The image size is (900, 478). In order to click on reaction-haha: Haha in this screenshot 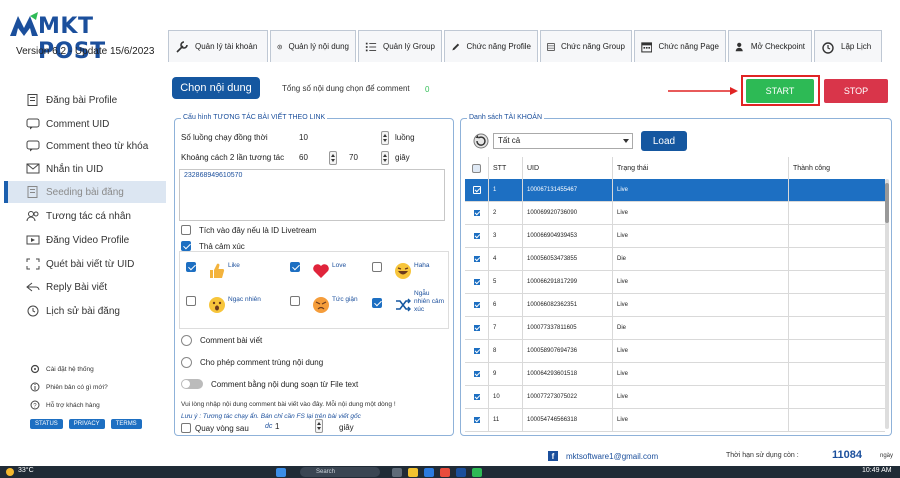, I will do `click(401, 271)`.